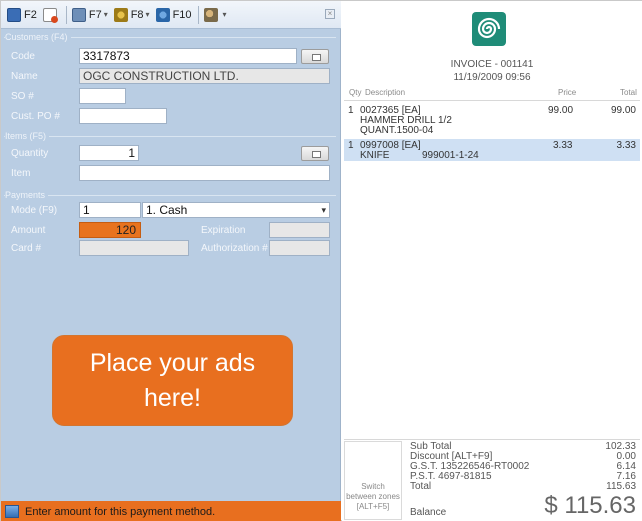 Image resolution: width=642 pixels, height=521 pixels. I want to click on status-bar: Enter amount for this payment method., so click(171, 511).